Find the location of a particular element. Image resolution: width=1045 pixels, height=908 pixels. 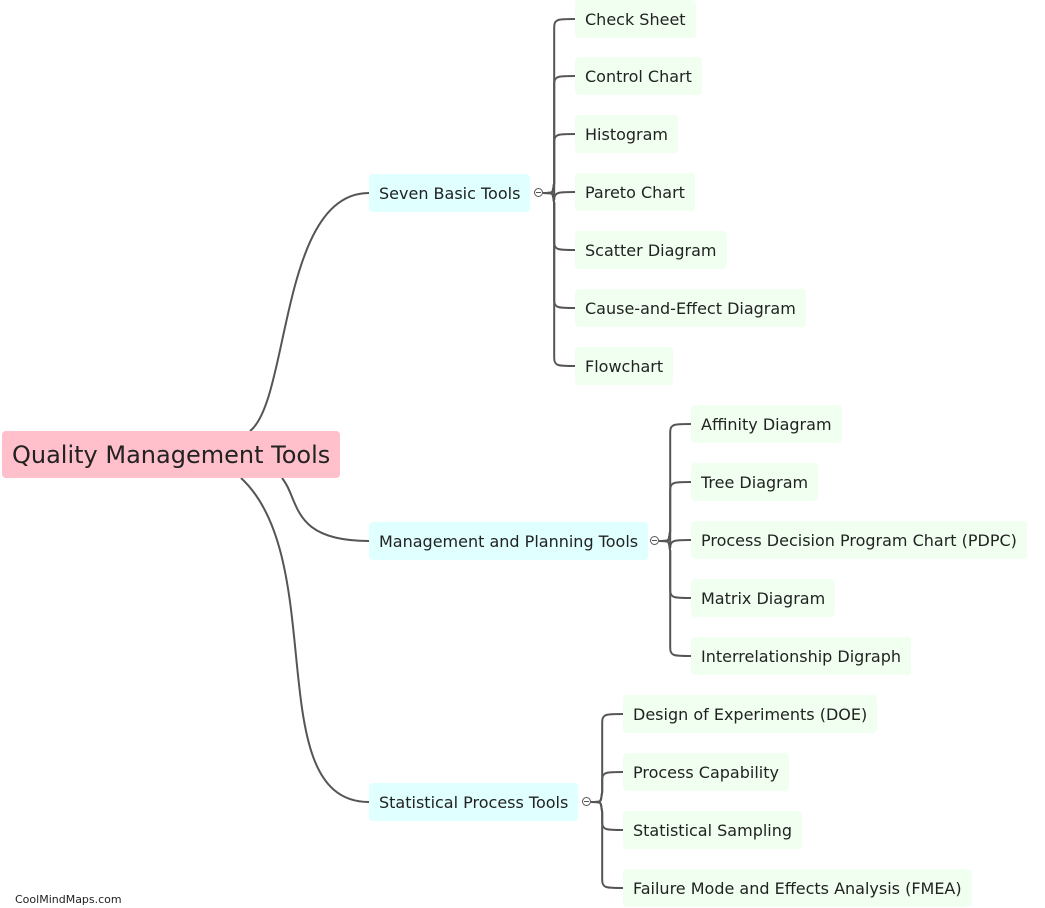

branch-node-statistical-process-tools: Statistical Process Tools is located at coordinates (474, 802).